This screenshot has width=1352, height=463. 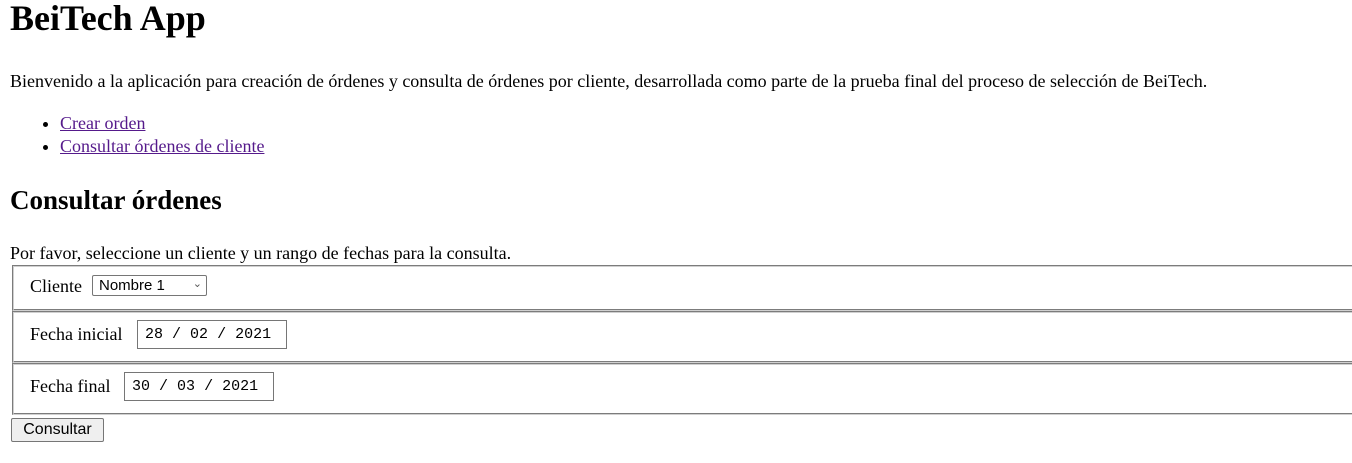 What do you see at coordinates (212, 334) in the screenshot?
I see `fecha-inicial-input: 28 / 02 / 2021` at bounding box center [212, 334].